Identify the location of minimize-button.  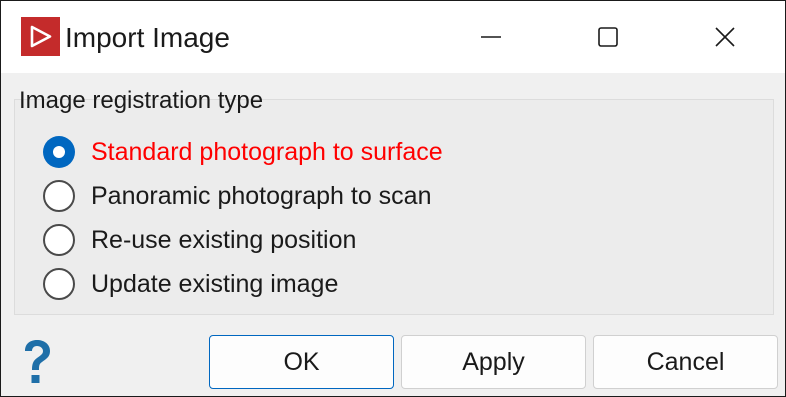
(491, 37).